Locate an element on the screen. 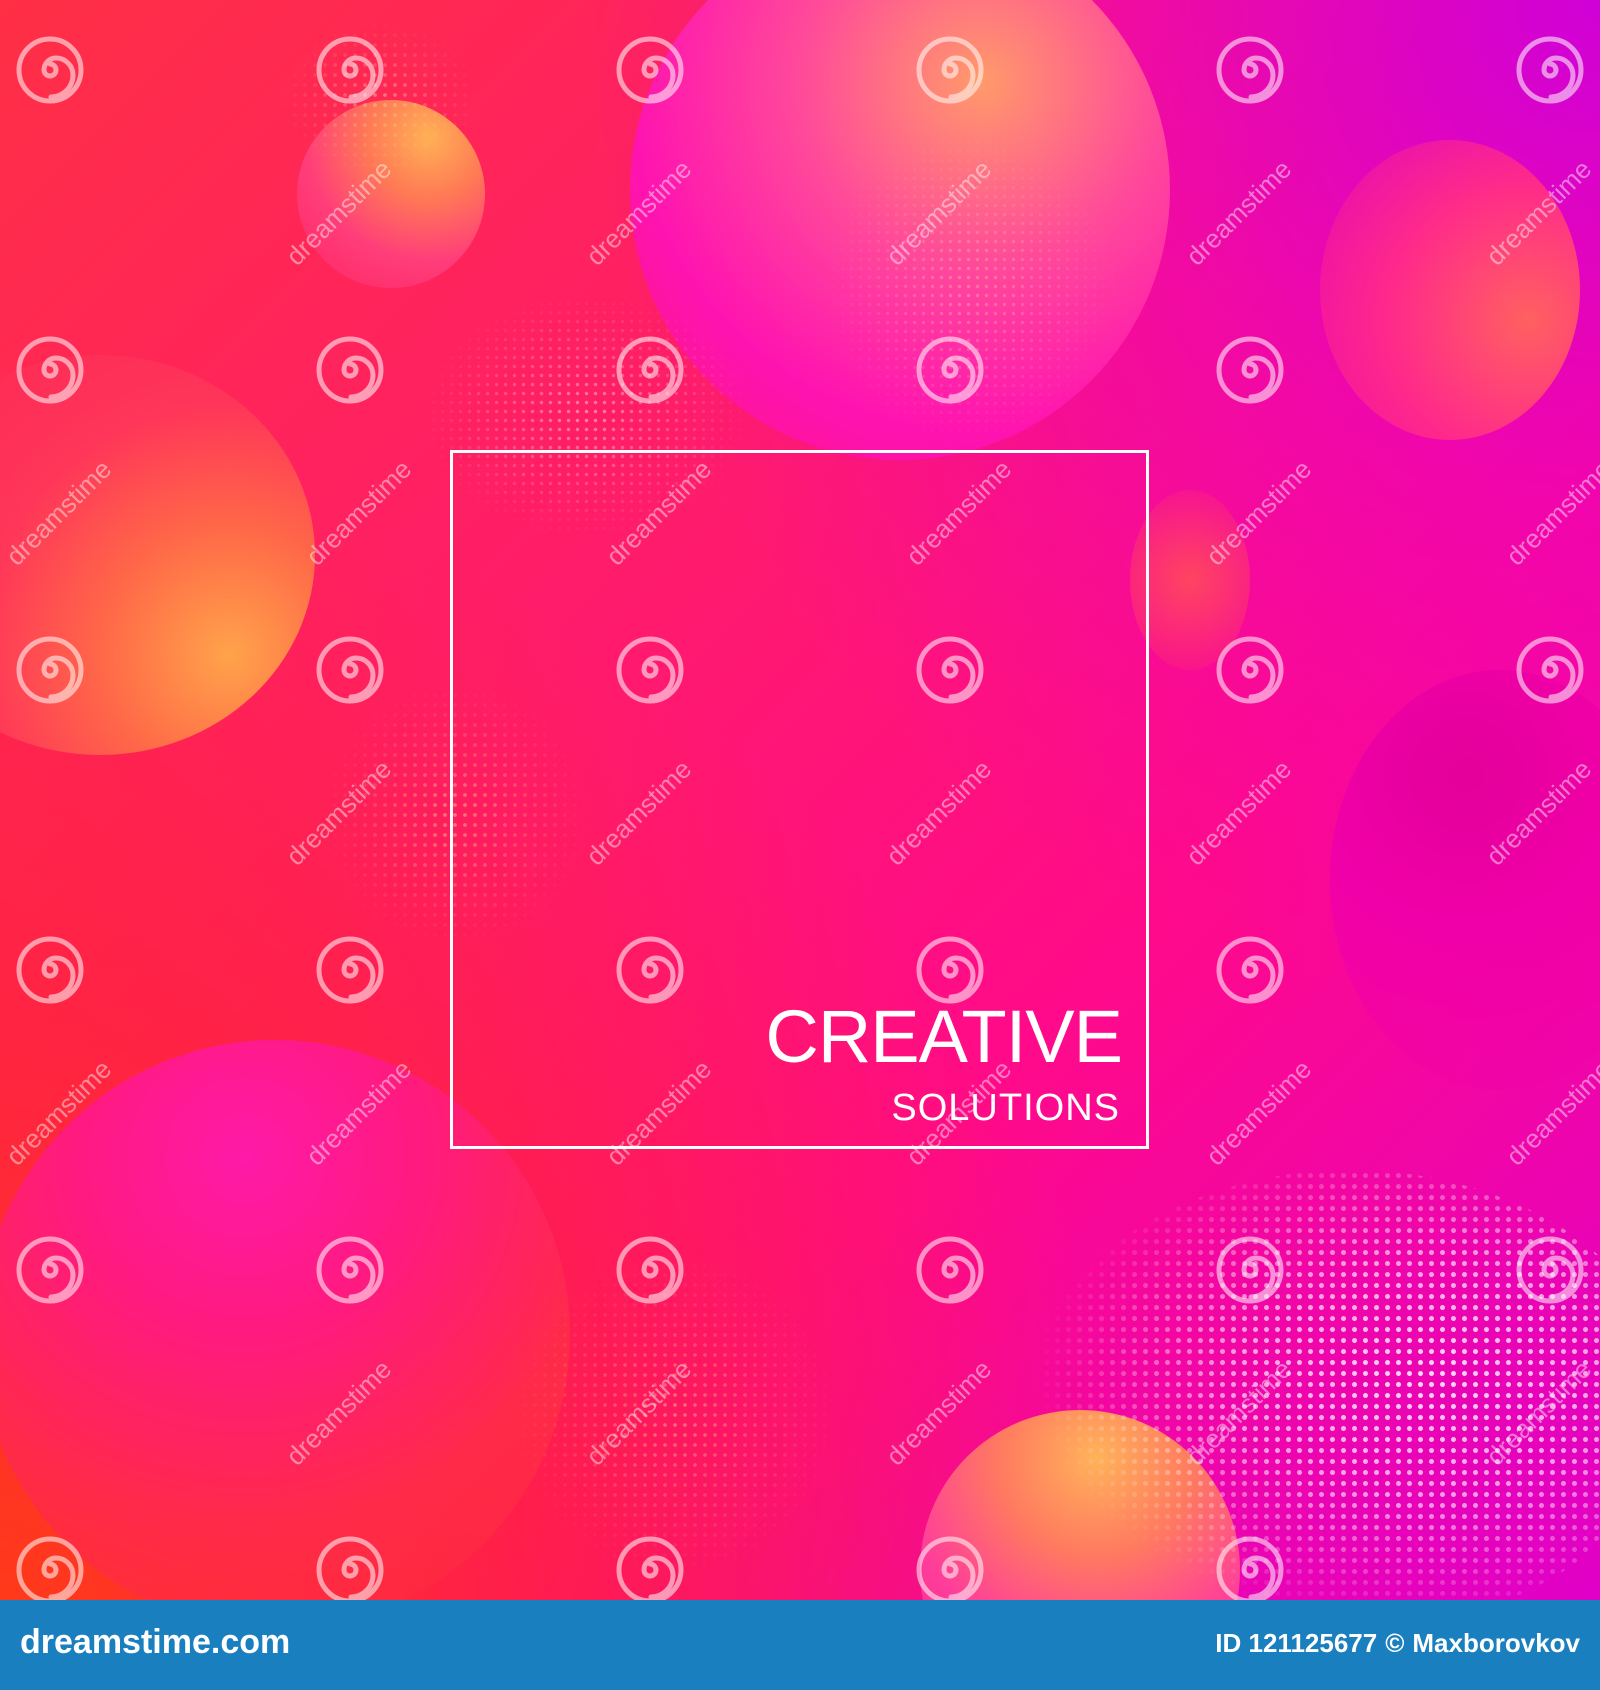  copyright-symbol: © is located at coordinates (1395, 1643).